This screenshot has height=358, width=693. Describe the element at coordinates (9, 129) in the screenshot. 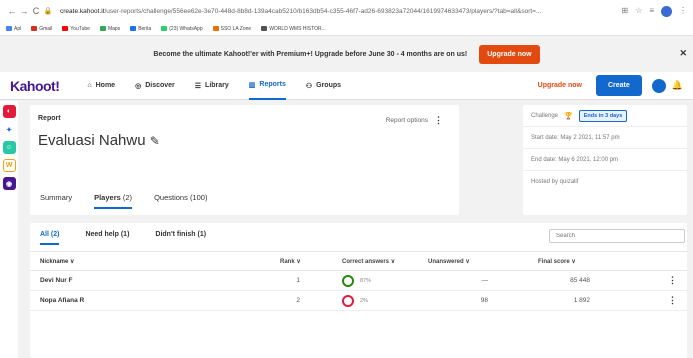

I see `pinwheel-app-icon: ✦` at that location.